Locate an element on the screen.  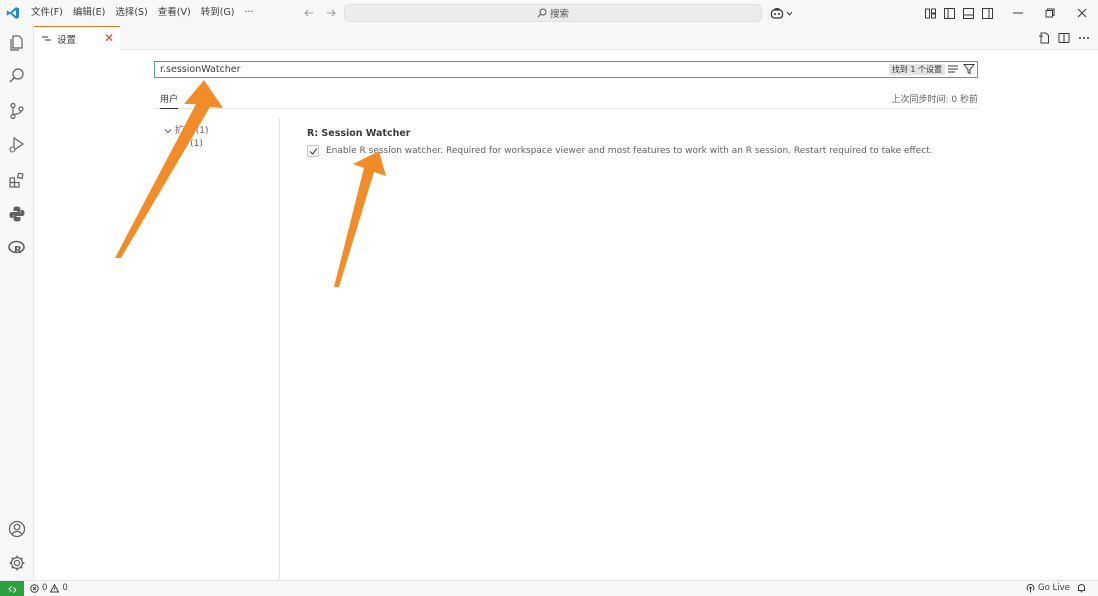
menu-go: 转到(G) is located at coordinates (218, 13).